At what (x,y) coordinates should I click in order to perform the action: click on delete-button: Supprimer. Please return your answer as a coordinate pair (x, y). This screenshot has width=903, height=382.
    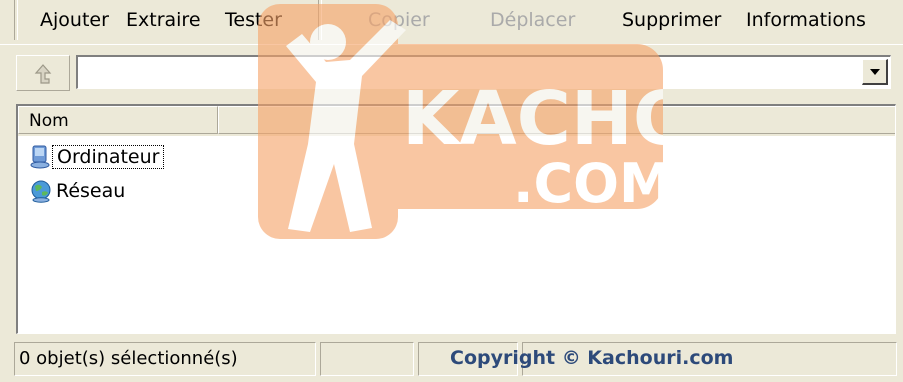
    Looking at the image, I should click on (671, 20).